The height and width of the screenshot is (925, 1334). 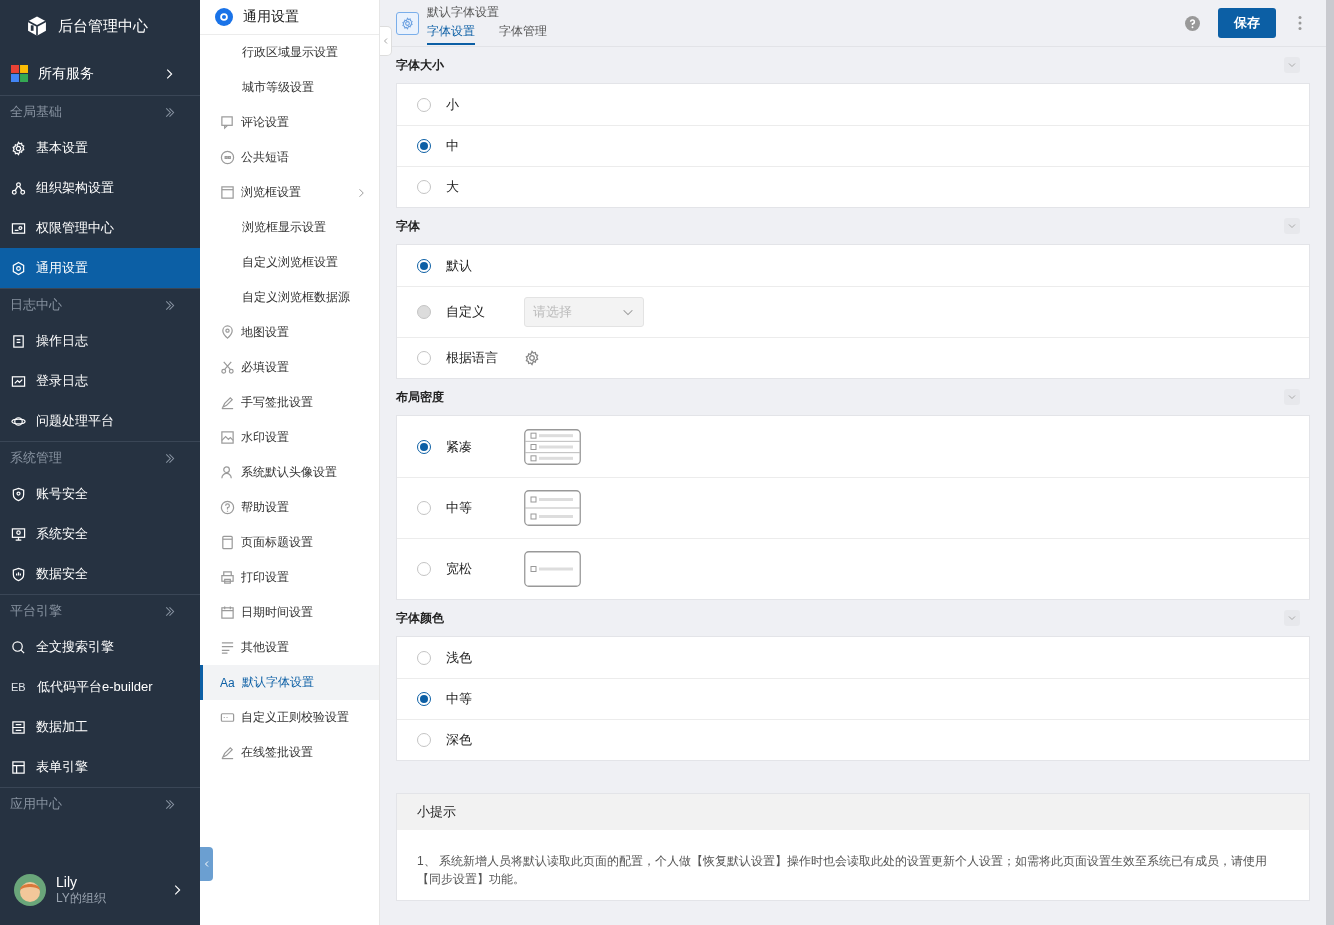 I want to click on group-label: 日志中心, so click(x=36, y=305).